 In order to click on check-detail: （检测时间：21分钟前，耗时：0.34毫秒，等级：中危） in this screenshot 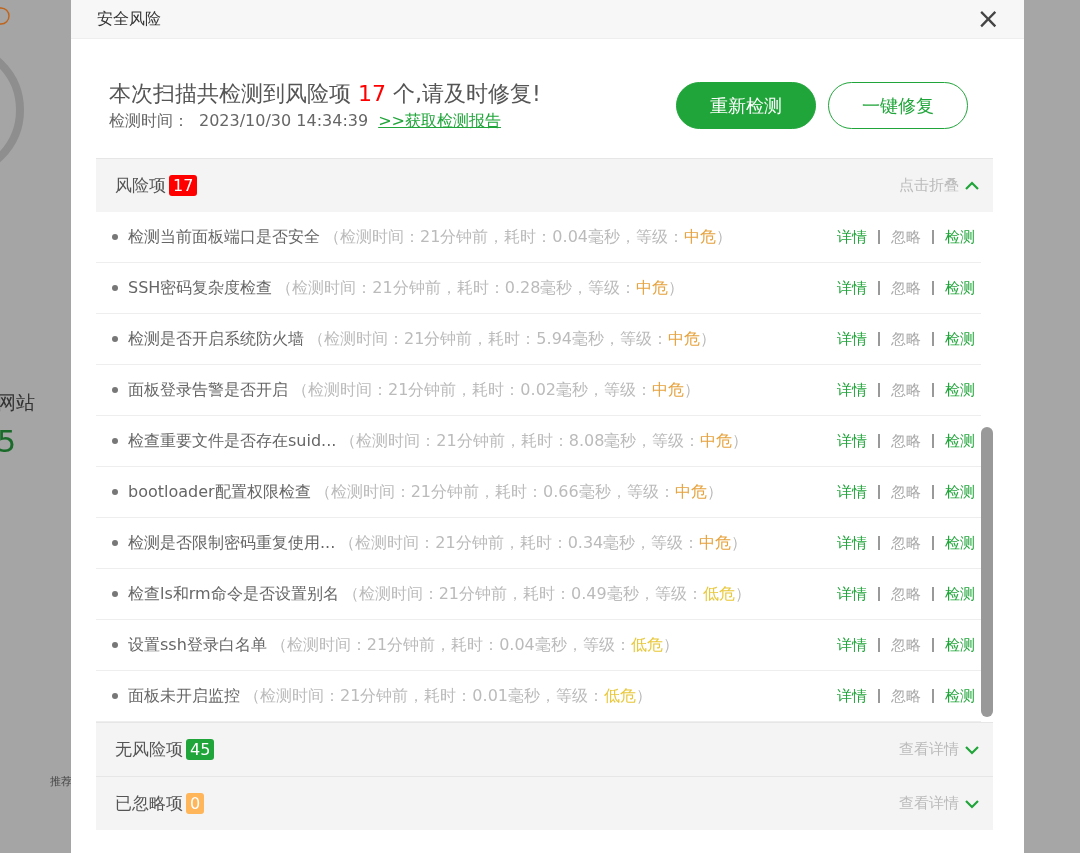, I will do `click(543, 543)`.